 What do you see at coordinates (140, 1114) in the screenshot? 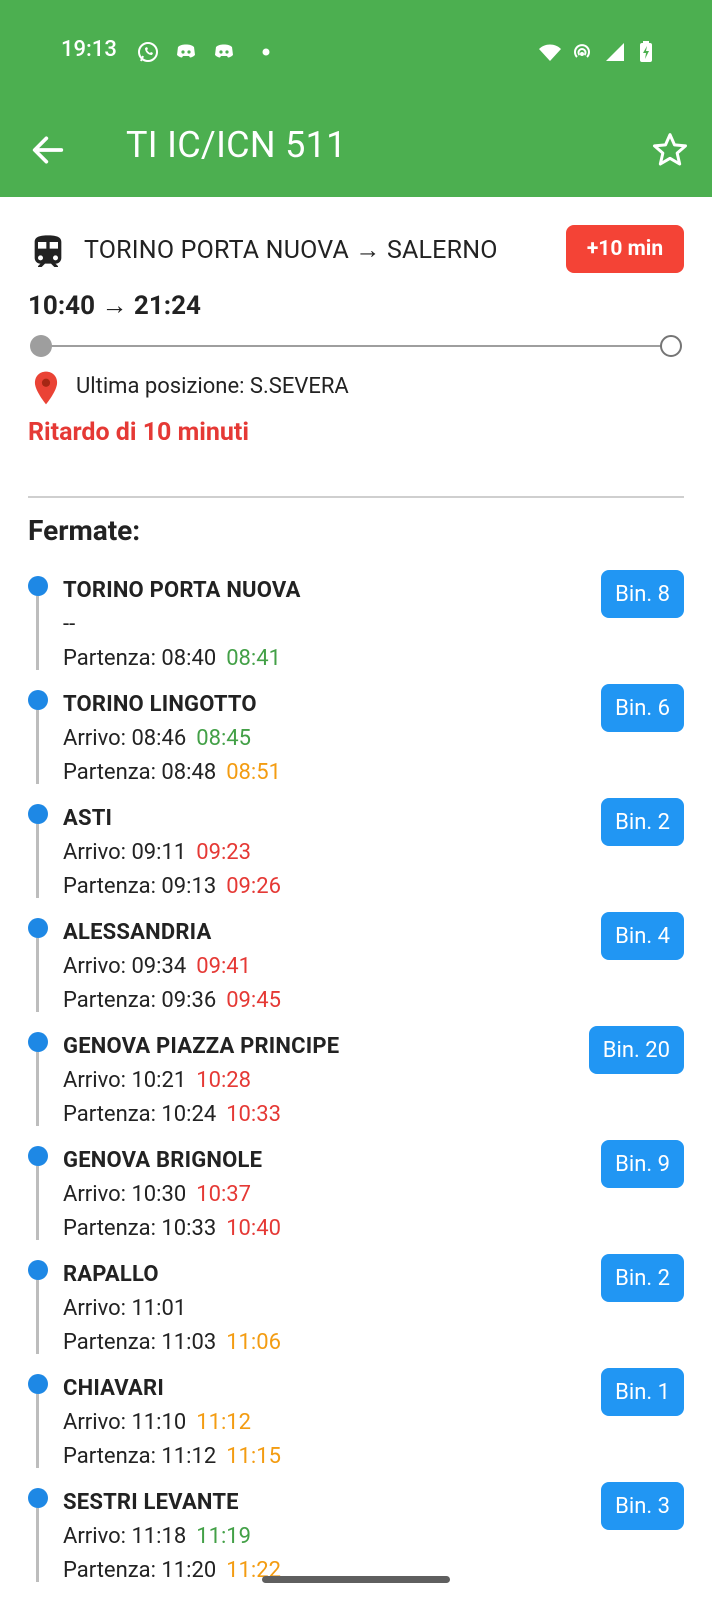
I see `scheduled-departure: Partenza: 10:24` at bounding box center [140, 1114].